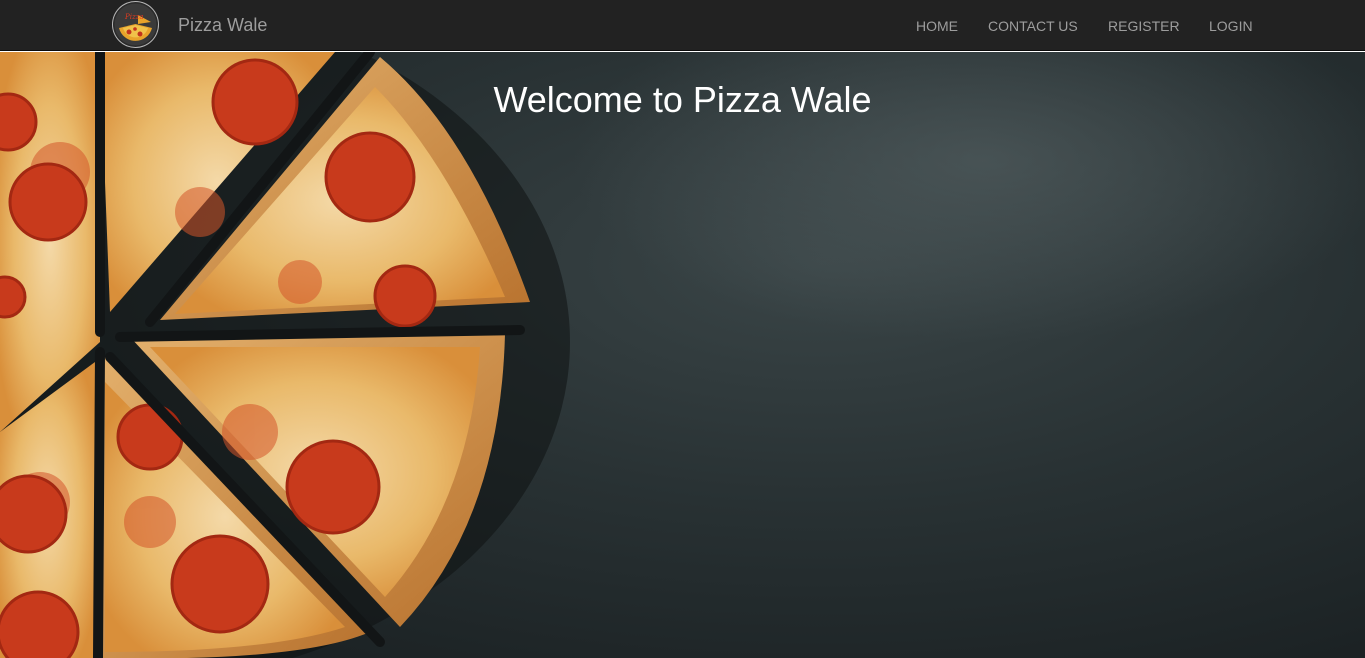 The height and width of the screenshot is (658, 1365). Describe the element at coordinates (135, 24) in the screenshot. I see `pizza-logo-icon: Pizza` at that location.